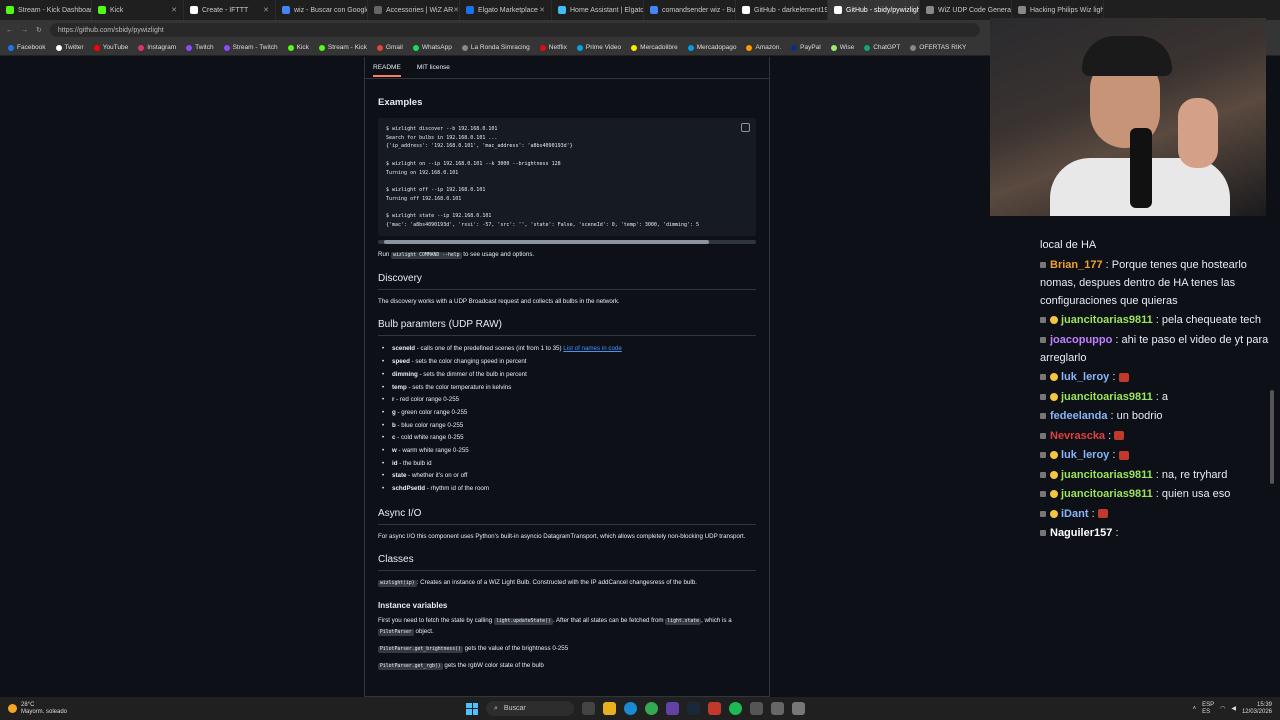  What do you see at coordinates (654, 47) in the screenshot?
I see `bookmark-item: Mercadolibre` at bounding box center [654, 47].